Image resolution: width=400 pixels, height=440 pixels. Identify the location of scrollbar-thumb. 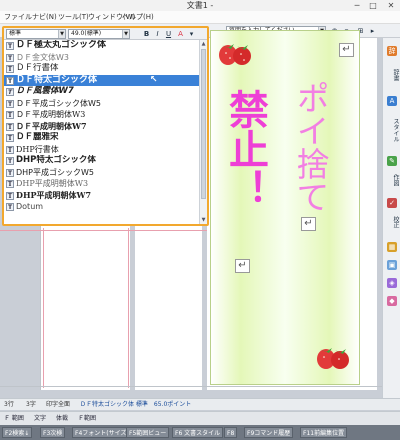
(203, 124).